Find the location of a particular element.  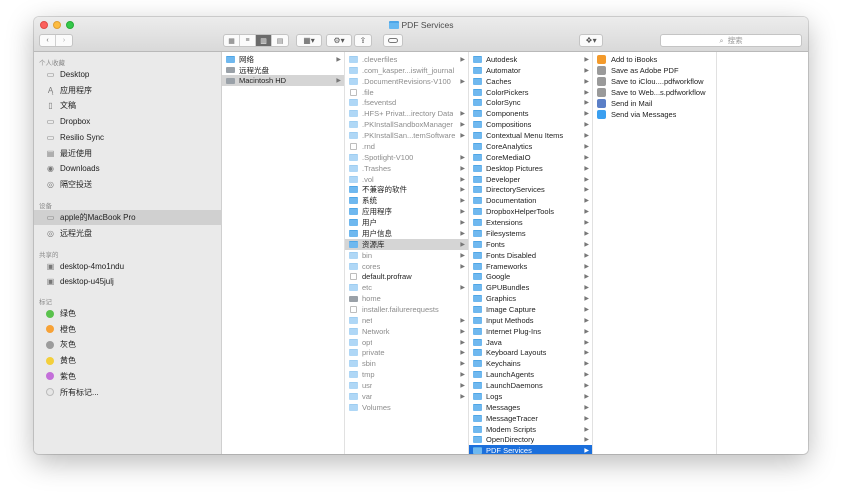

column-2-item: 应用程序 ▶ is located at coordinates (406, 211).